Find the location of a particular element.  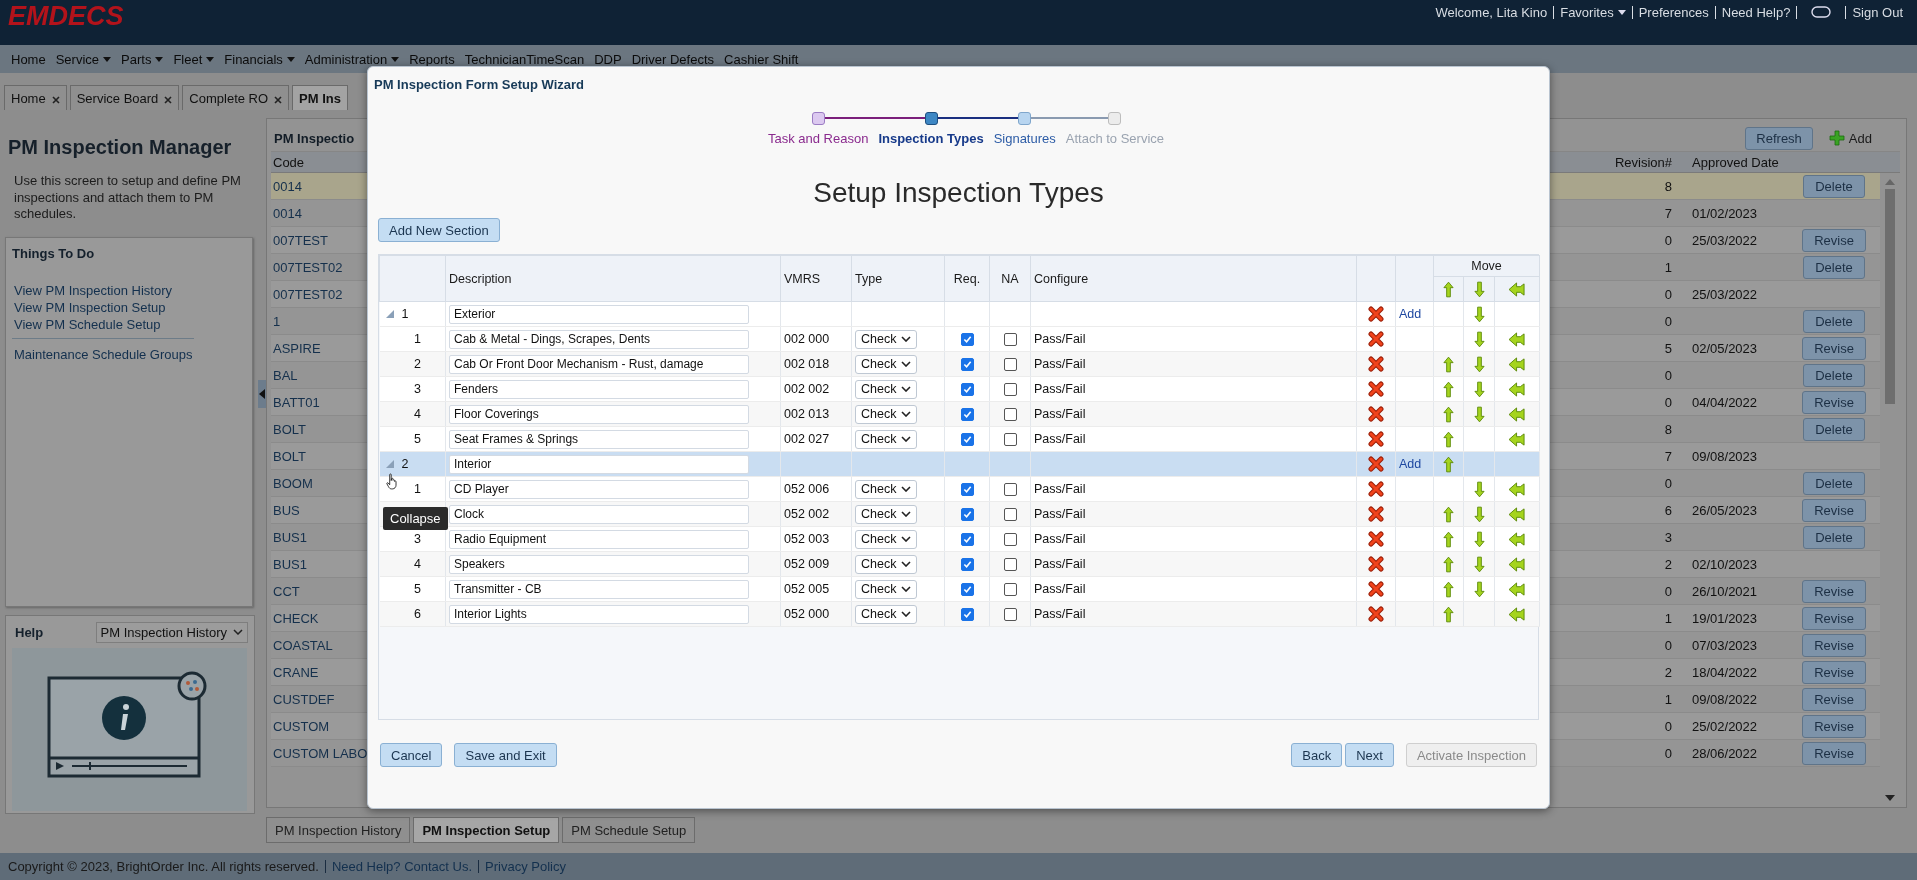

scroll-thumb is located at coordinates (1890, 296).